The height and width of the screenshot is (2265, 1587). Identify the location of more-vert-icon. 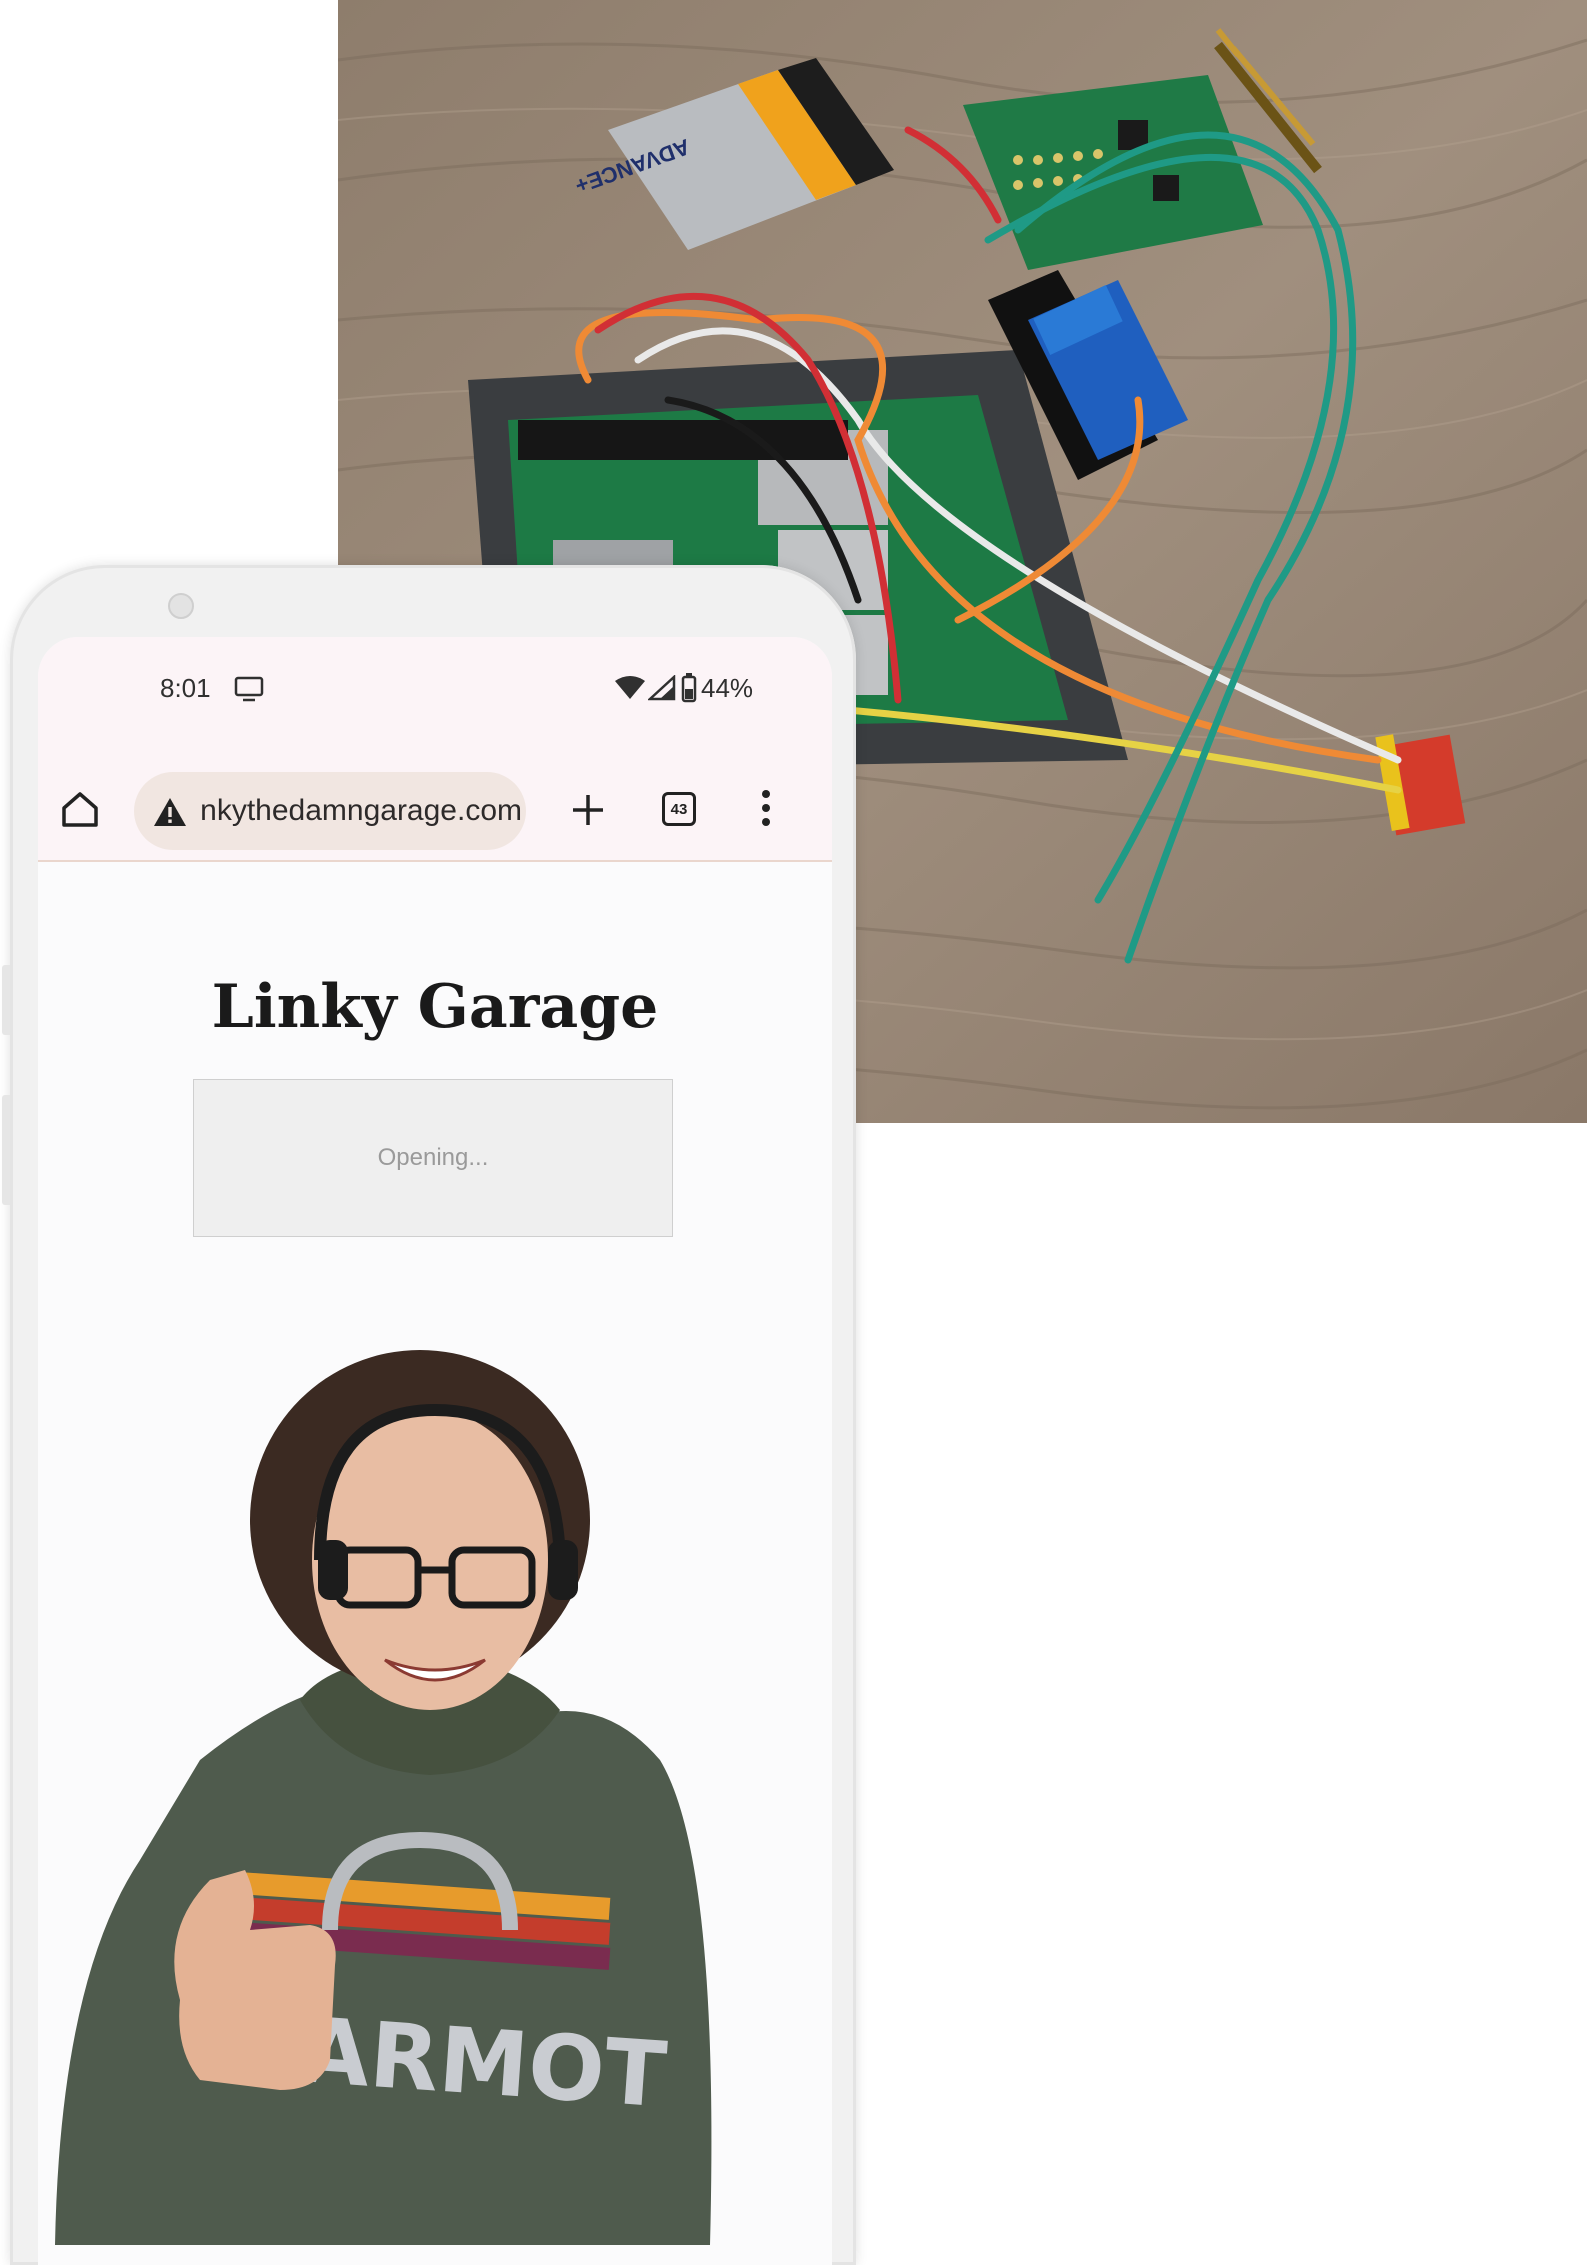
(766, 808).